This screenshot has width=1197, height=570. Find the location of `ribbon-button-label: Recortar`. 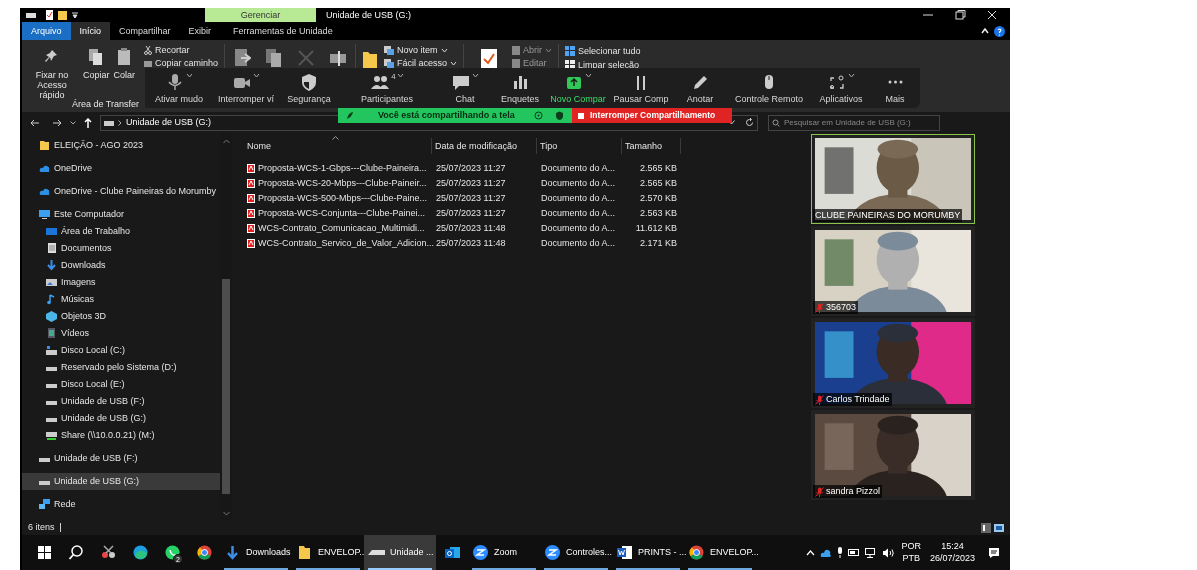

ribbon-button-label: Recortar is located at coordinates (172, 50).